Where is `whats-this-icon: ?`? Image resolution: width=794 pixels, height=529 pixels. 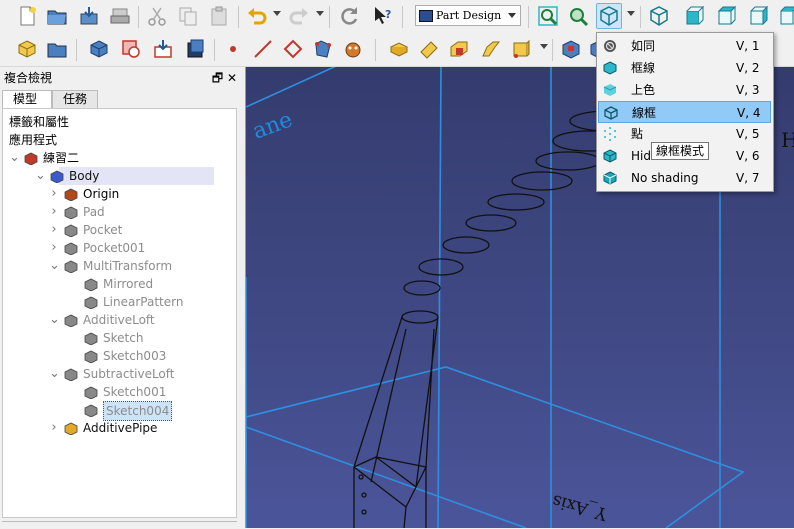 whats-this-icon: ? is located at coordinates (383, 16).